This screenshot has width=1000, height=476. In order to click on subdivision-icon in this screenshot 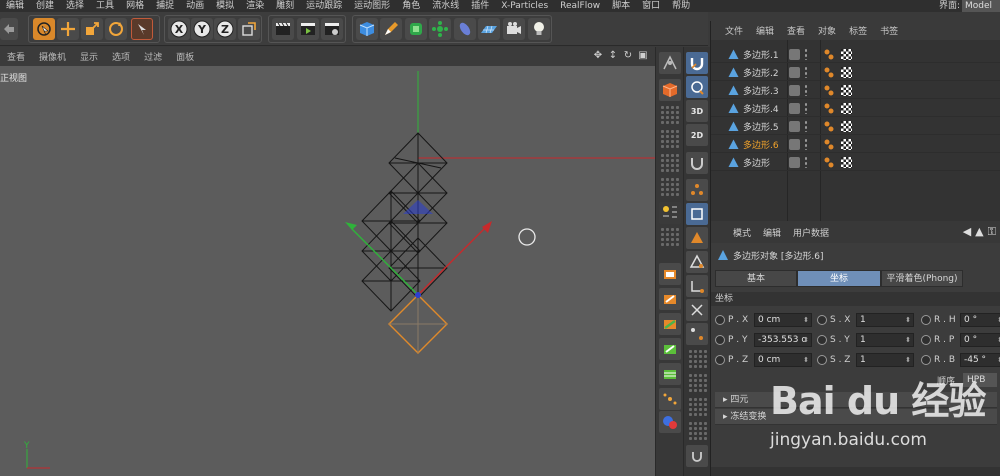, I will do `click(416, 29)`.